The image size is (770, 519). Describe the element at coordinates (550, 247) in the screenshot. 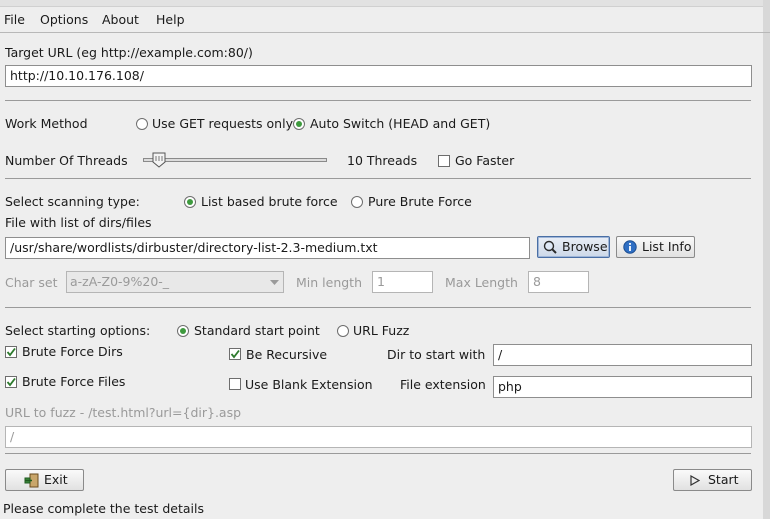

I see `search-icon` at that location.